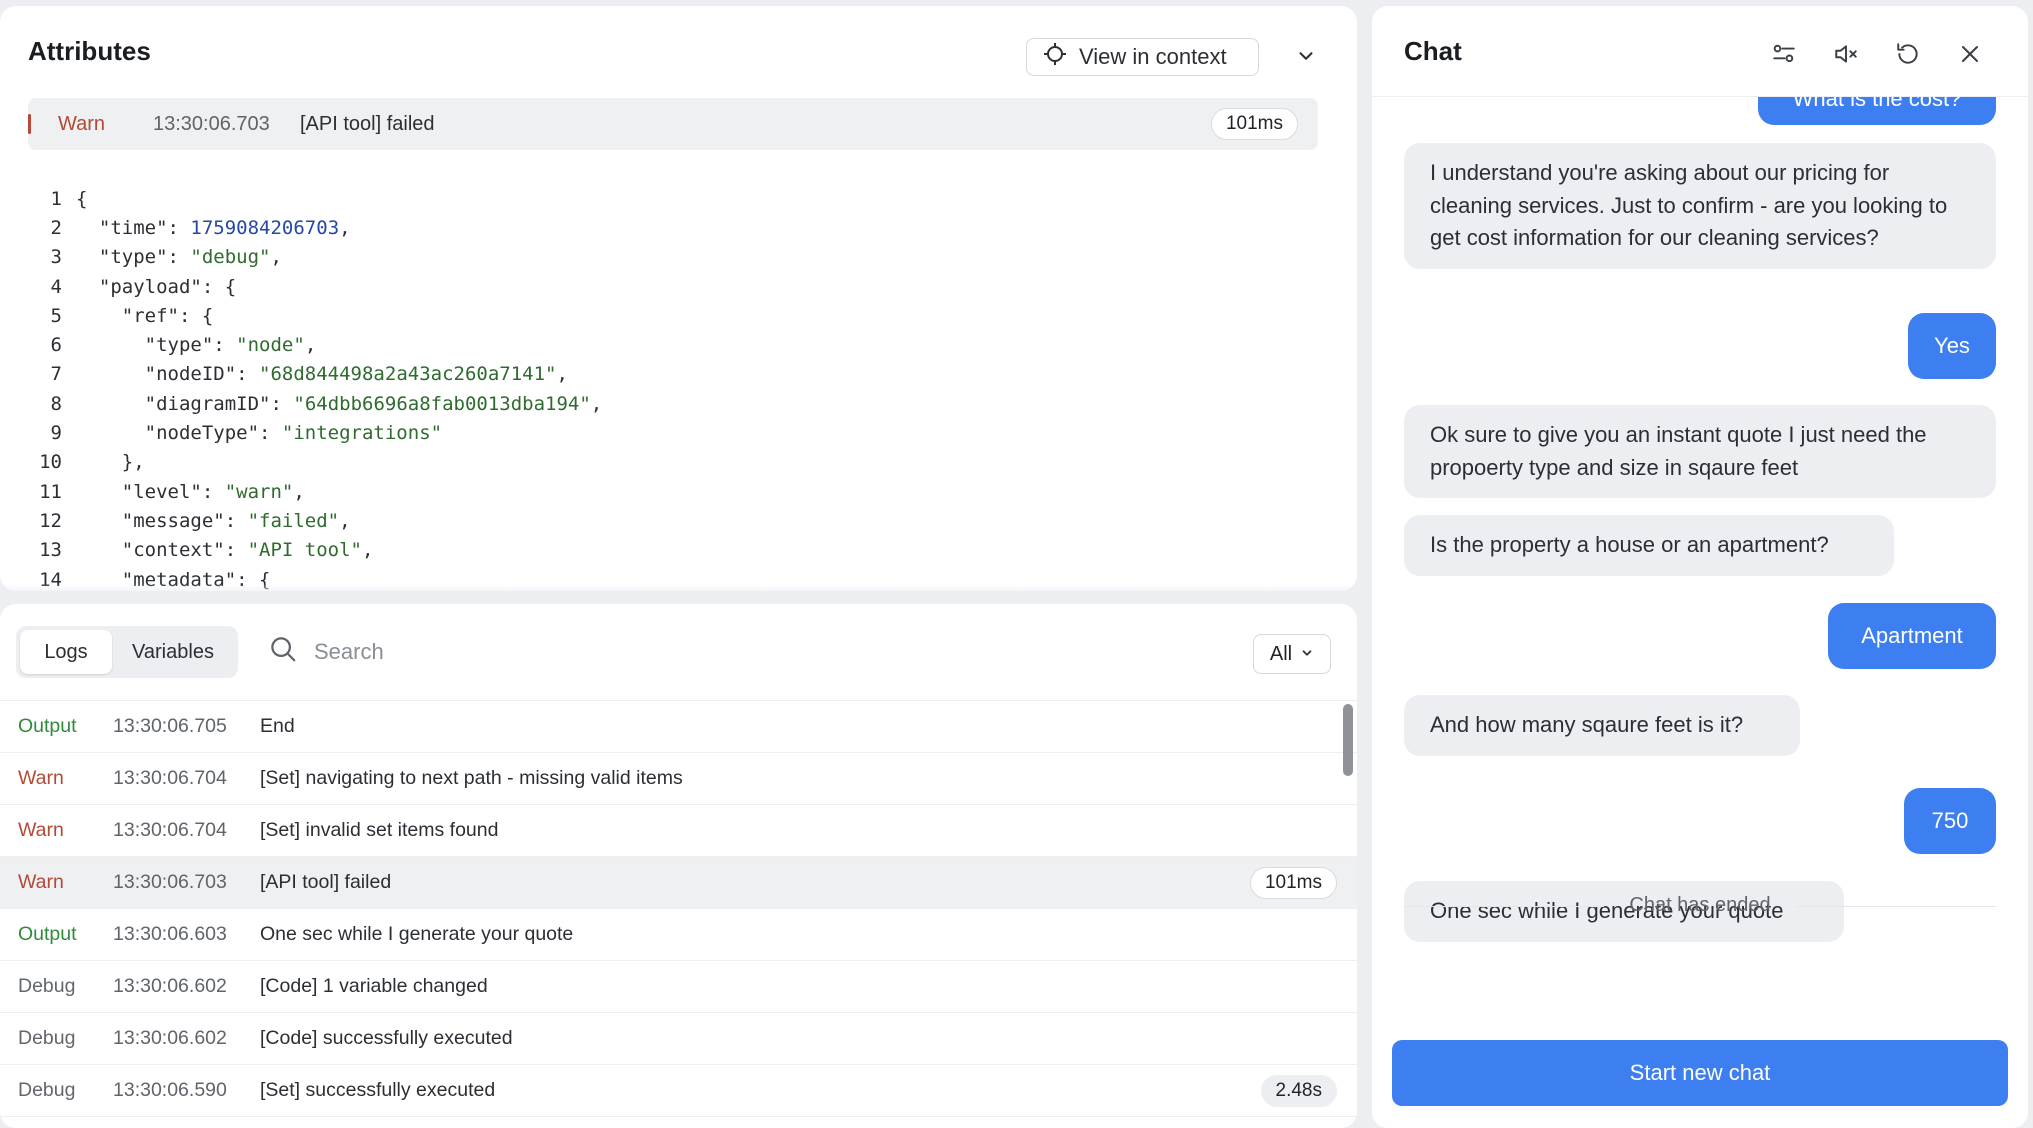  Describe the element at coordinates (1700, 1073) in the screenshot. I see `start-new-chat-button: Start new chat` at that location.